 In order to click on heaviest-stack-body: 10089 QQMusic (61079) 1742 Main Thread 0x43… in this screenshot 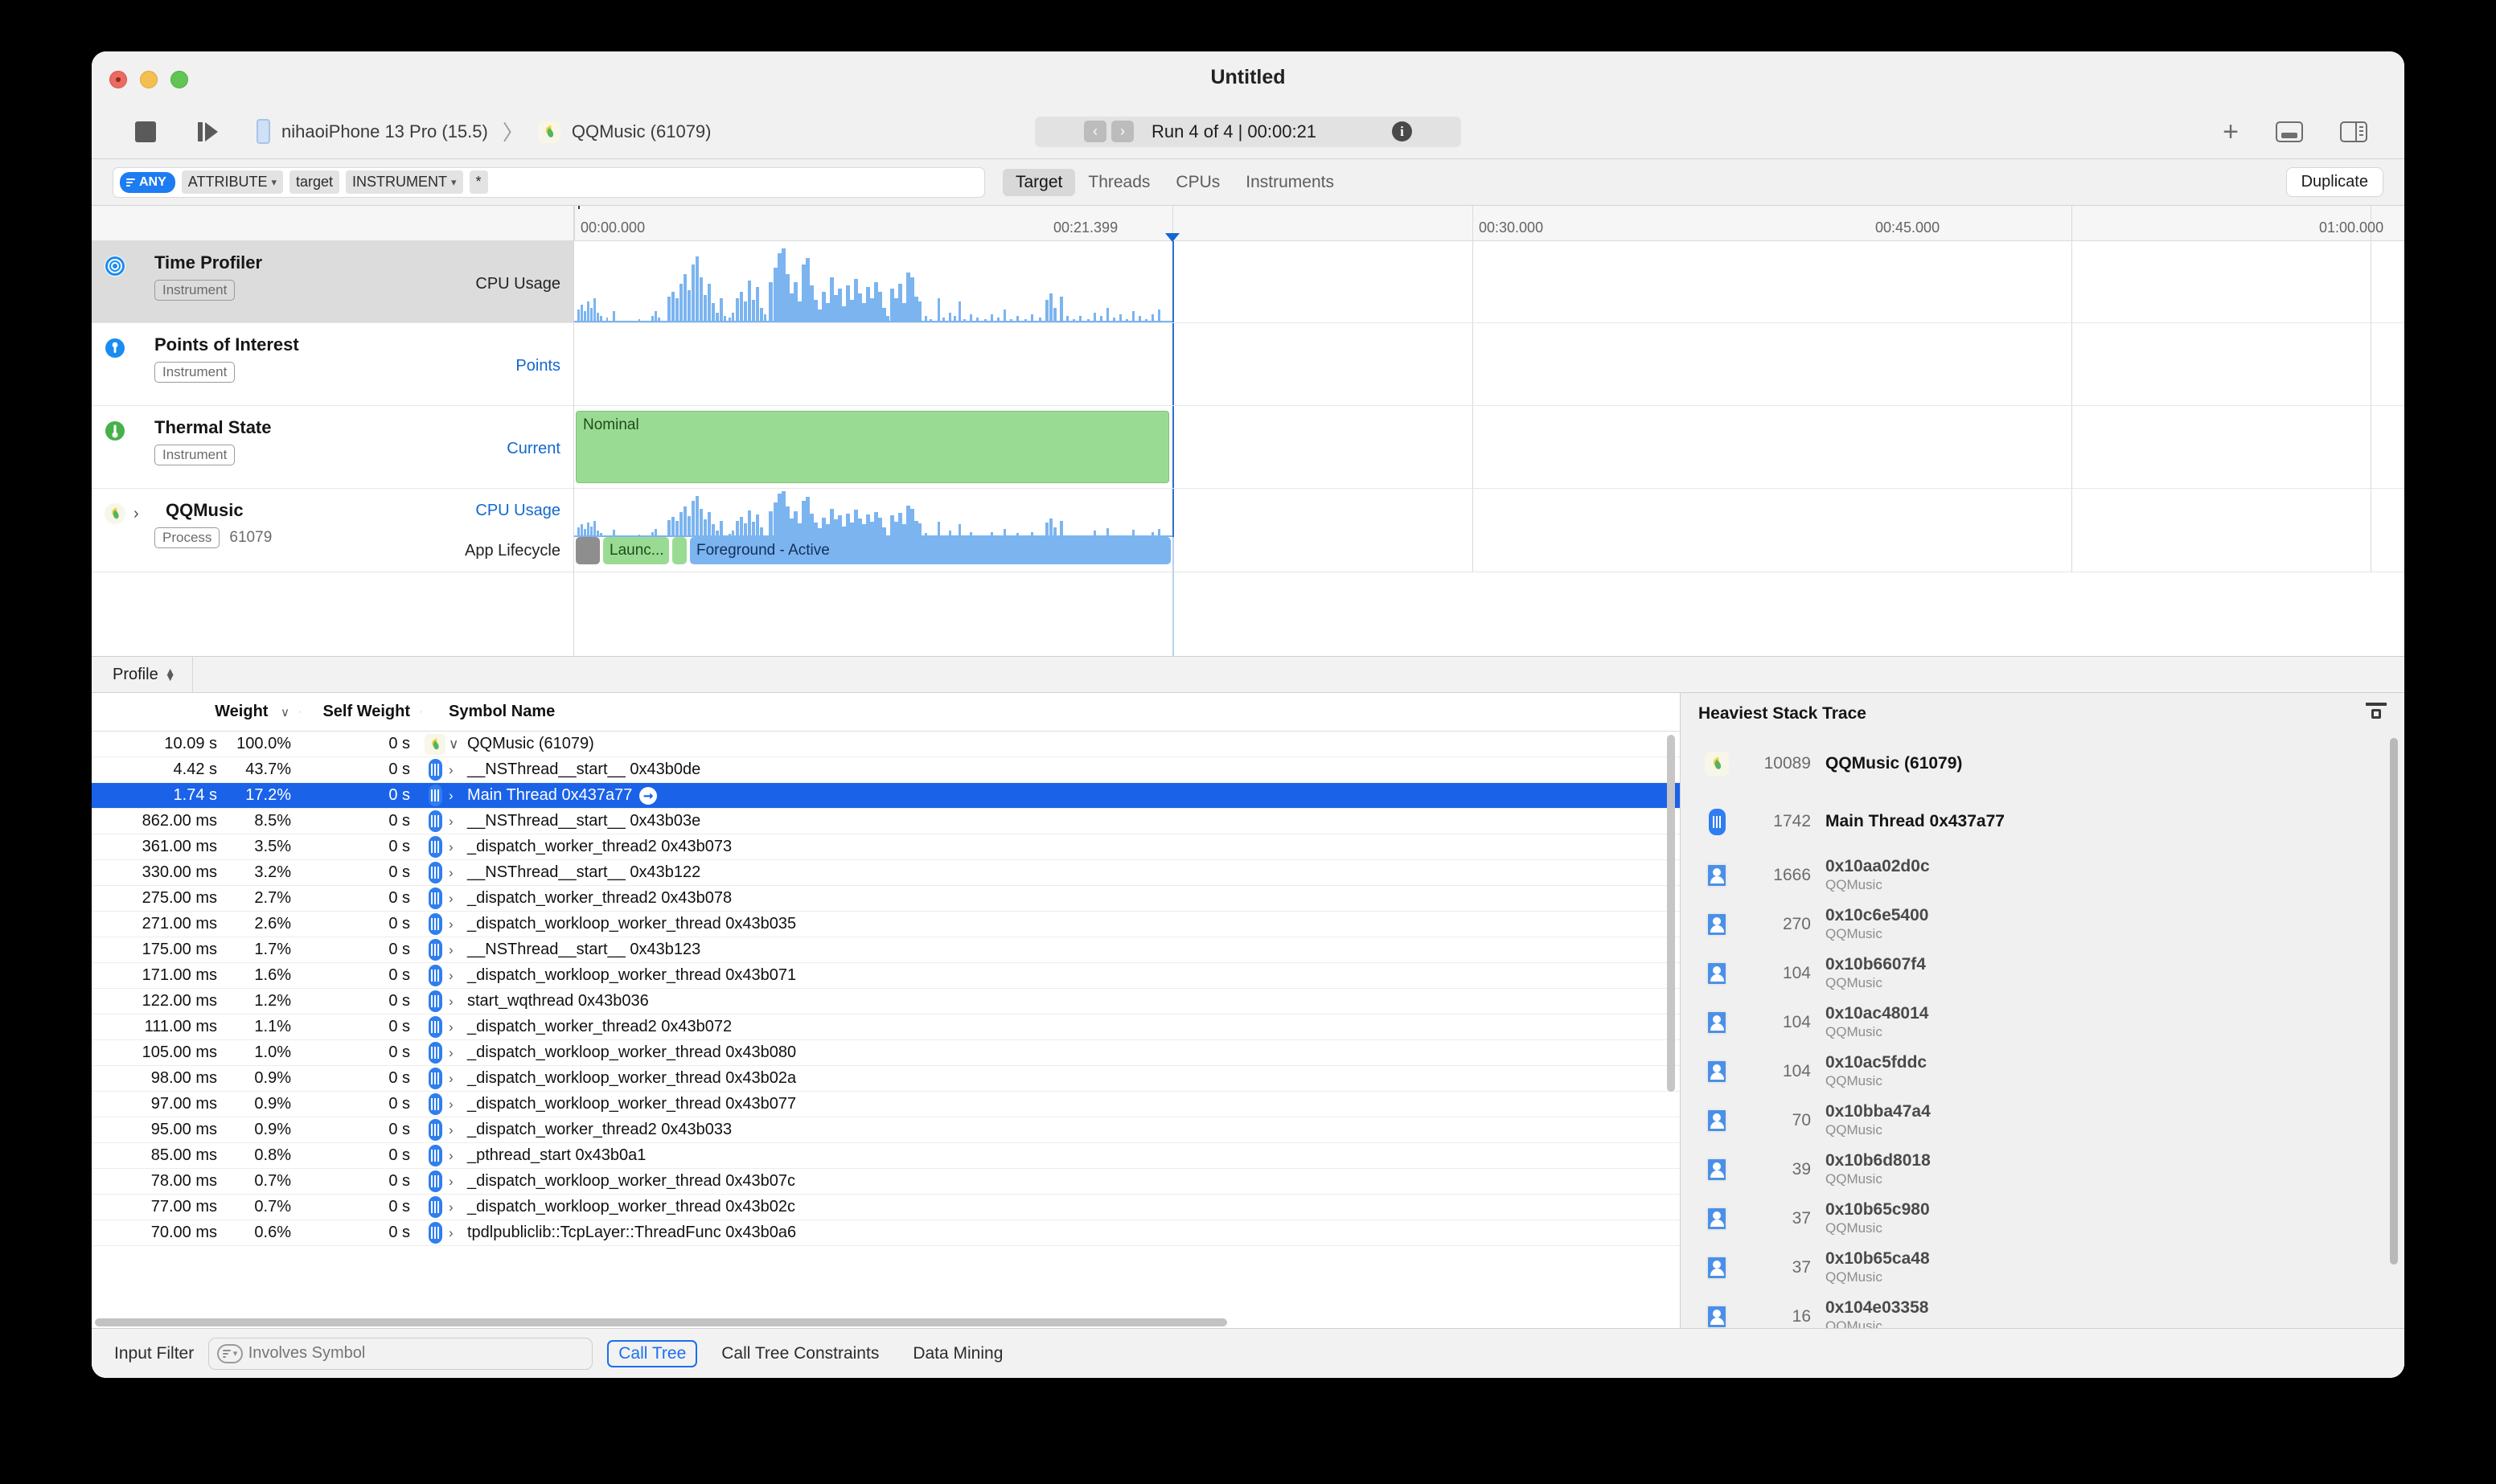, I will do `click(2042, 1031)`.